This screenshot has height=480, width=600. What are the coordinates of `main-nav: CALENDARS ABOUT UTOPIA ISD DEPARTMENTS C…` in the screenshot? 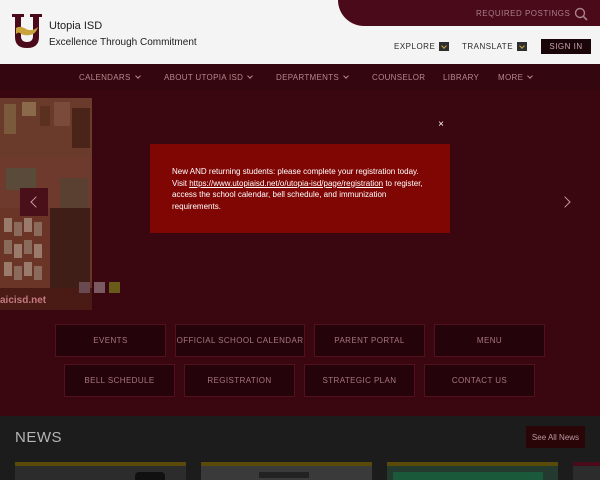 It's located at (300, 77).